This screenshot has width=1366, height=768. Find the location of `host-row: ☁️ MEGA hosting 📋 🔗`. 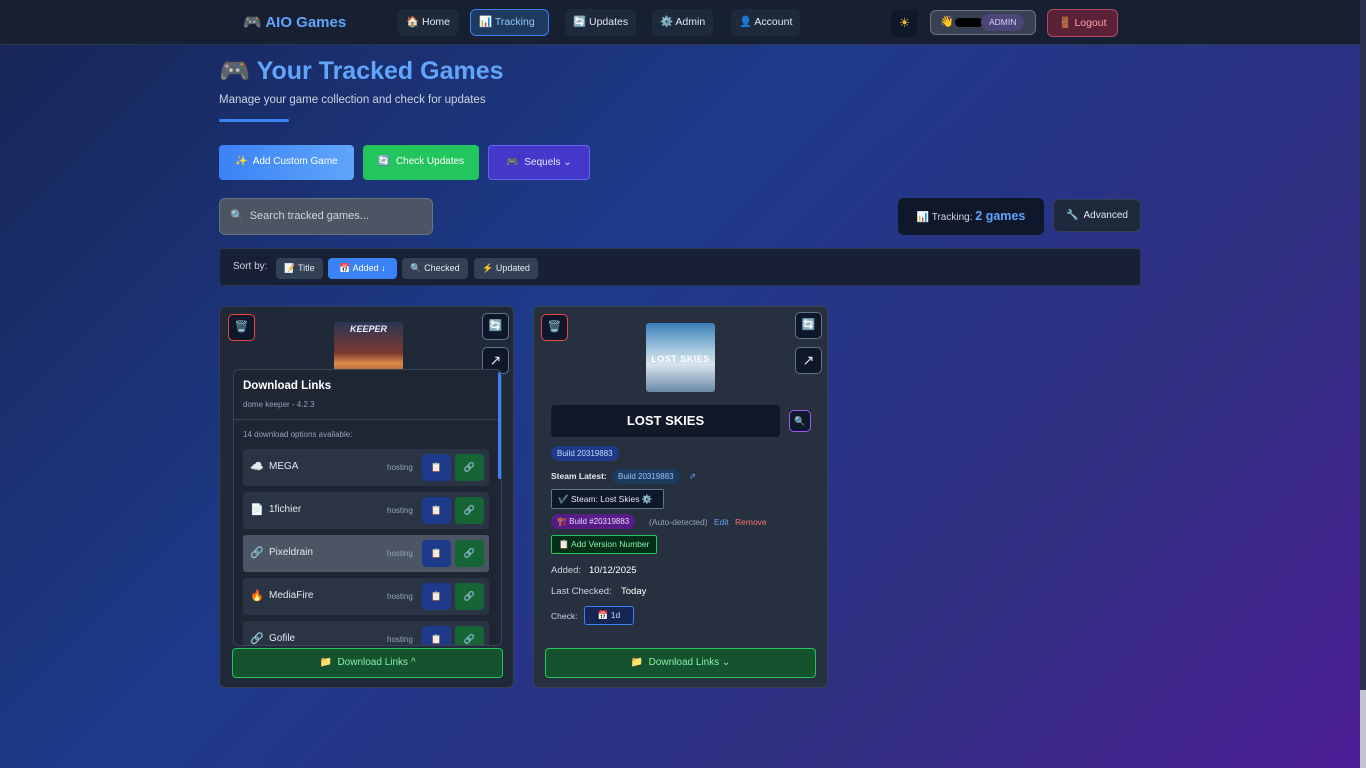

host-row: ☁️ MEGA hosting 📋 🔗 is located at coordinates (366, 467).